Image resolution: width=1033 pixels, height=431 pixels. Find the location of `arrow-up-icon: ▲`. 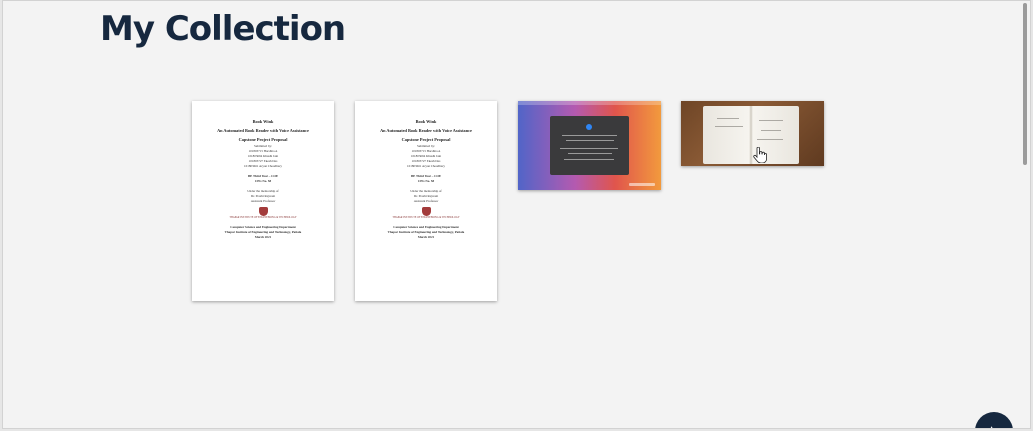

arrow-up-icon: ▲ is located at coordinates (991, 426).